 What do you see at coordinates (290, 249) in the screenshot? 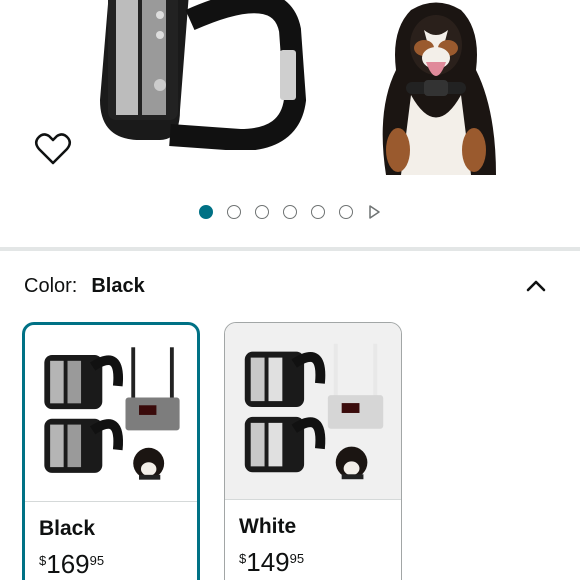
I see `section-divider` at bounding box center [290, 249].